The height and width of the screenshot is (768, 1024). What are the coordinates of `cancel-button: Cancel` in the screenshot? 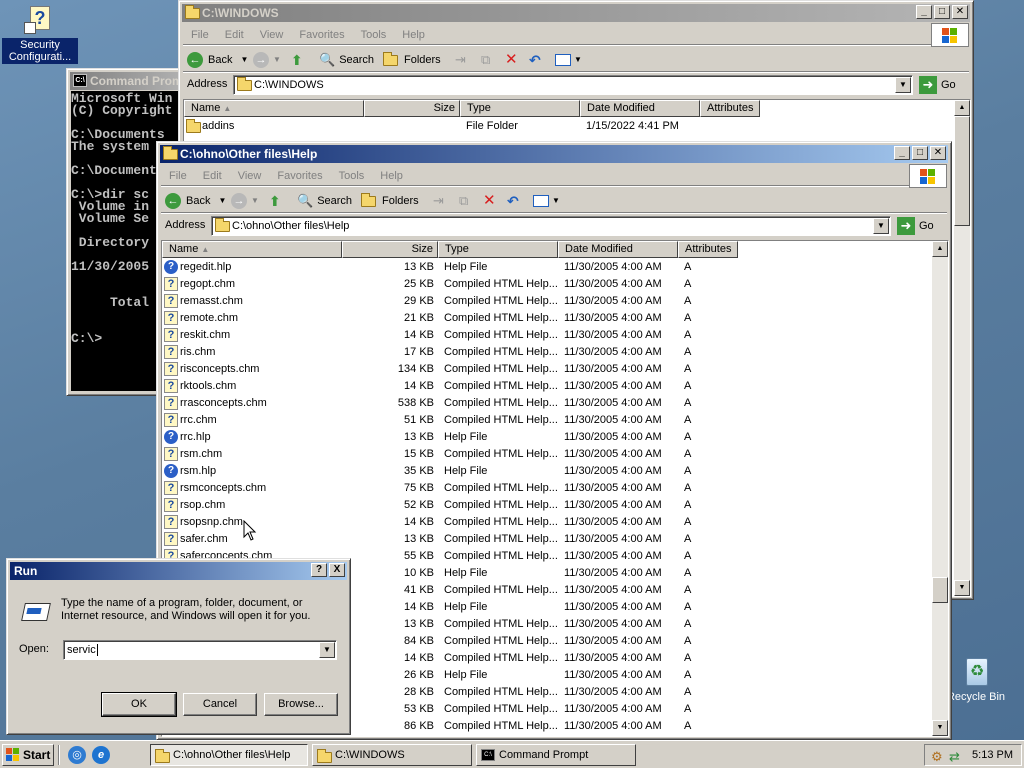 It's located at (220, 704).